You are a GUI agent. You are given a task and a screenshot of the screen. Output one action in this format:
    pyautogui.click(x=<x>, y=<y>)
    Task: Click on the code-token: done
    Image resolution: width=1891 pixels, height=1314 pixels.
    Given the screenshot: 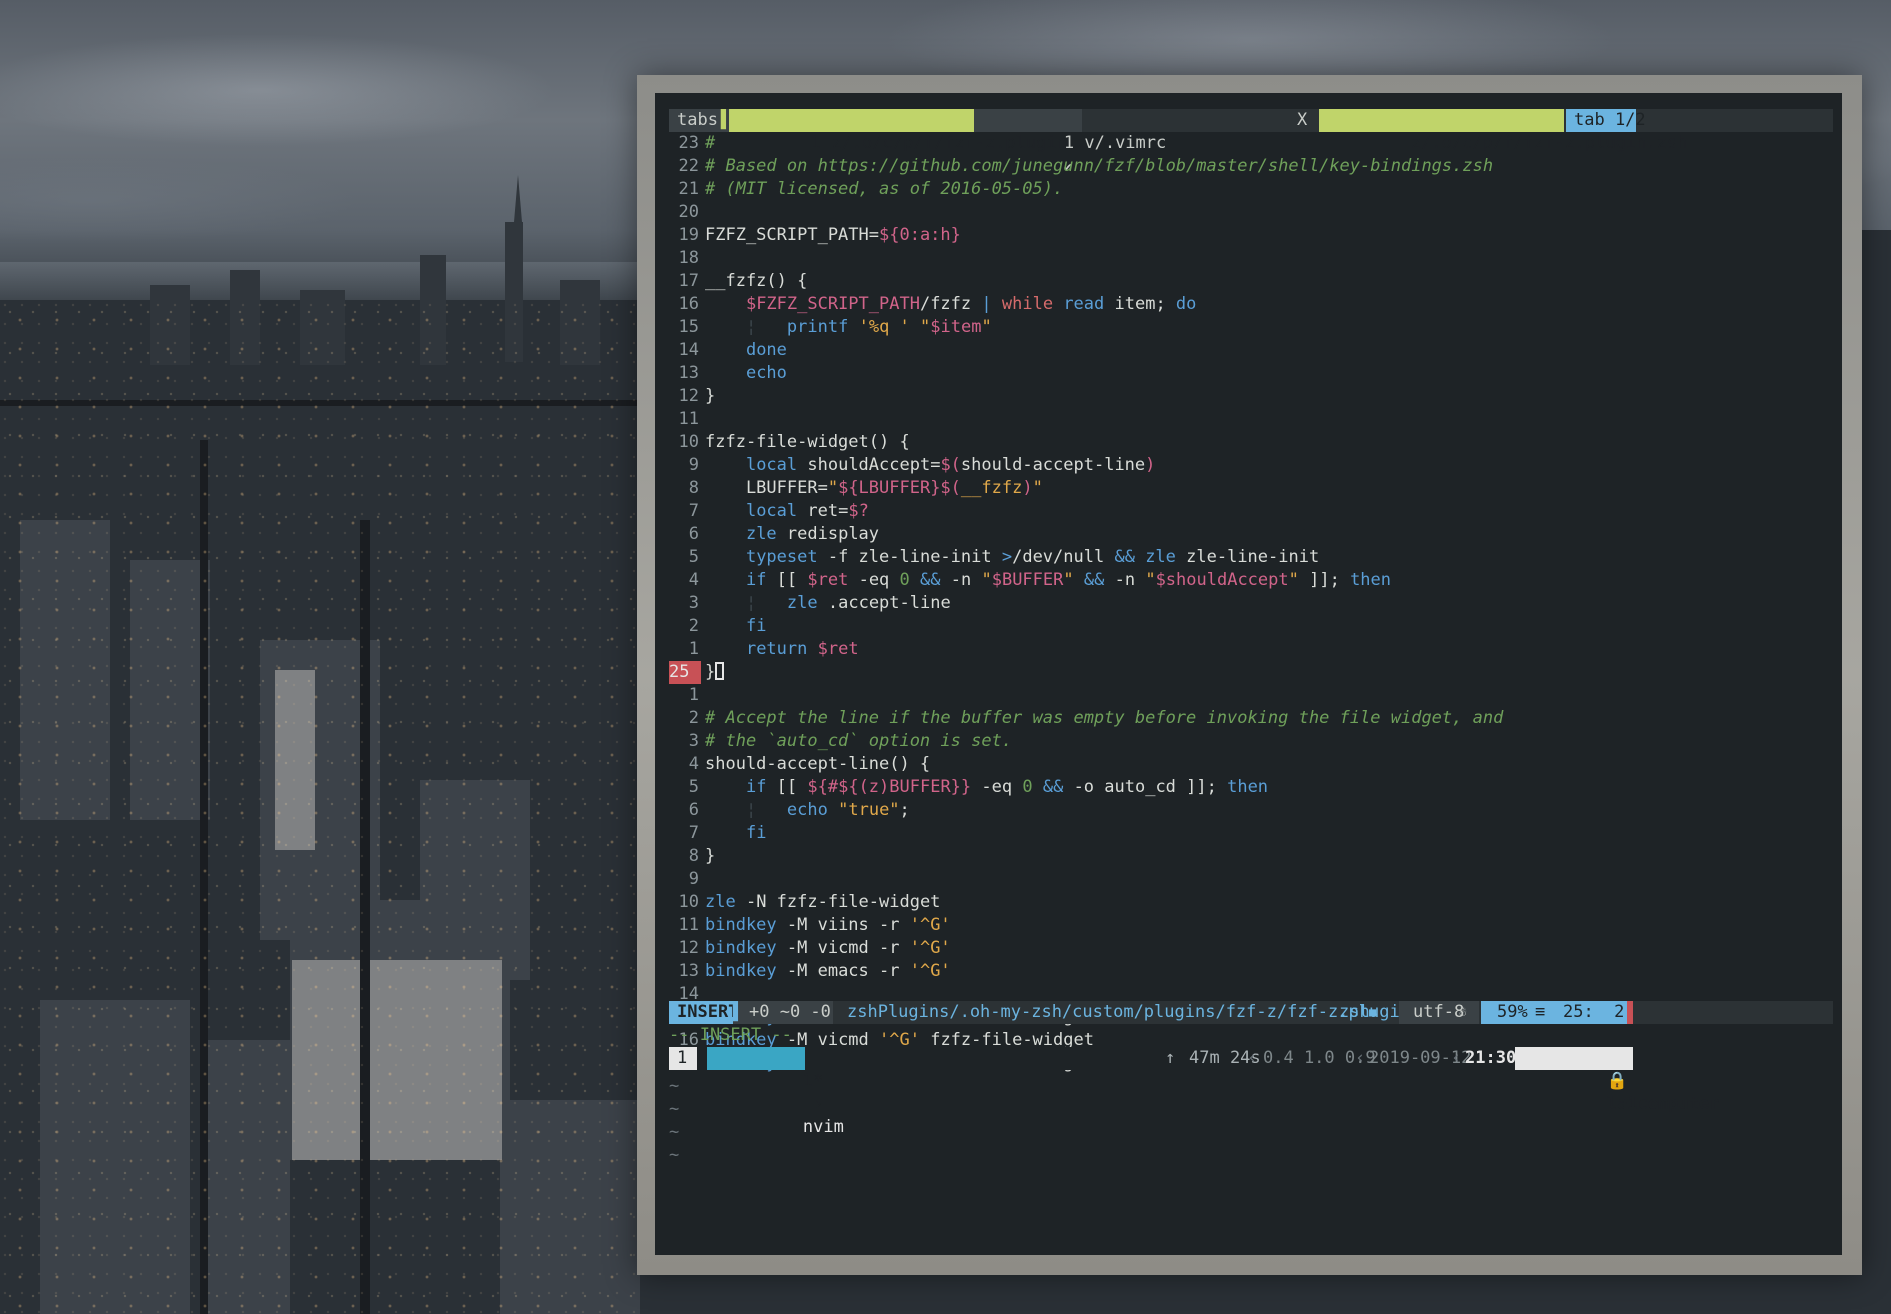 What is the action you would take?
    pyautogui.click(x=766, y=350)
    